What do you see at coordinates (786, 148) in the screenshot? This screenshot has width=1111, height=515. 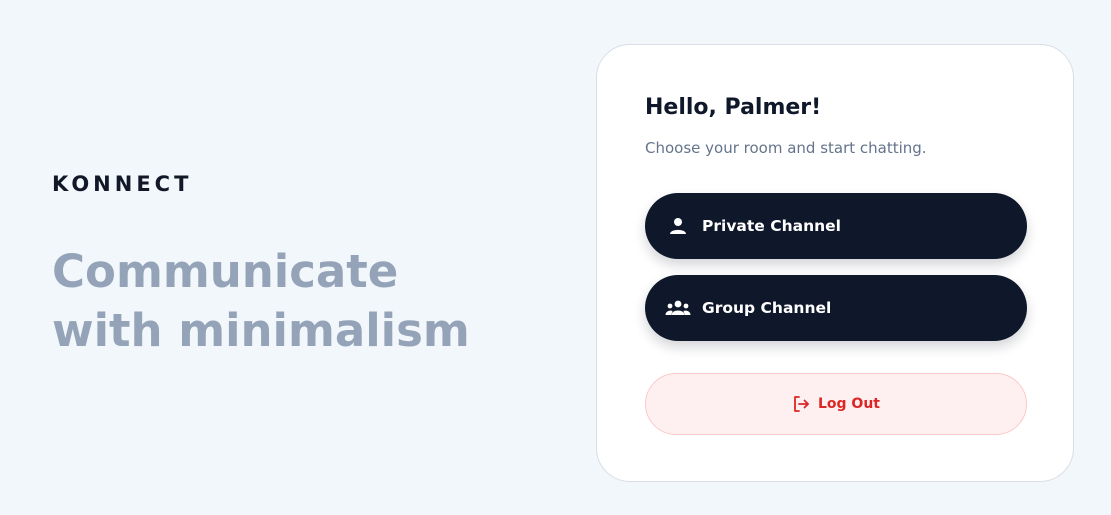 I see `greeting-subtitle: Choose your room and start chatting.` at bounding box center [786, 148].